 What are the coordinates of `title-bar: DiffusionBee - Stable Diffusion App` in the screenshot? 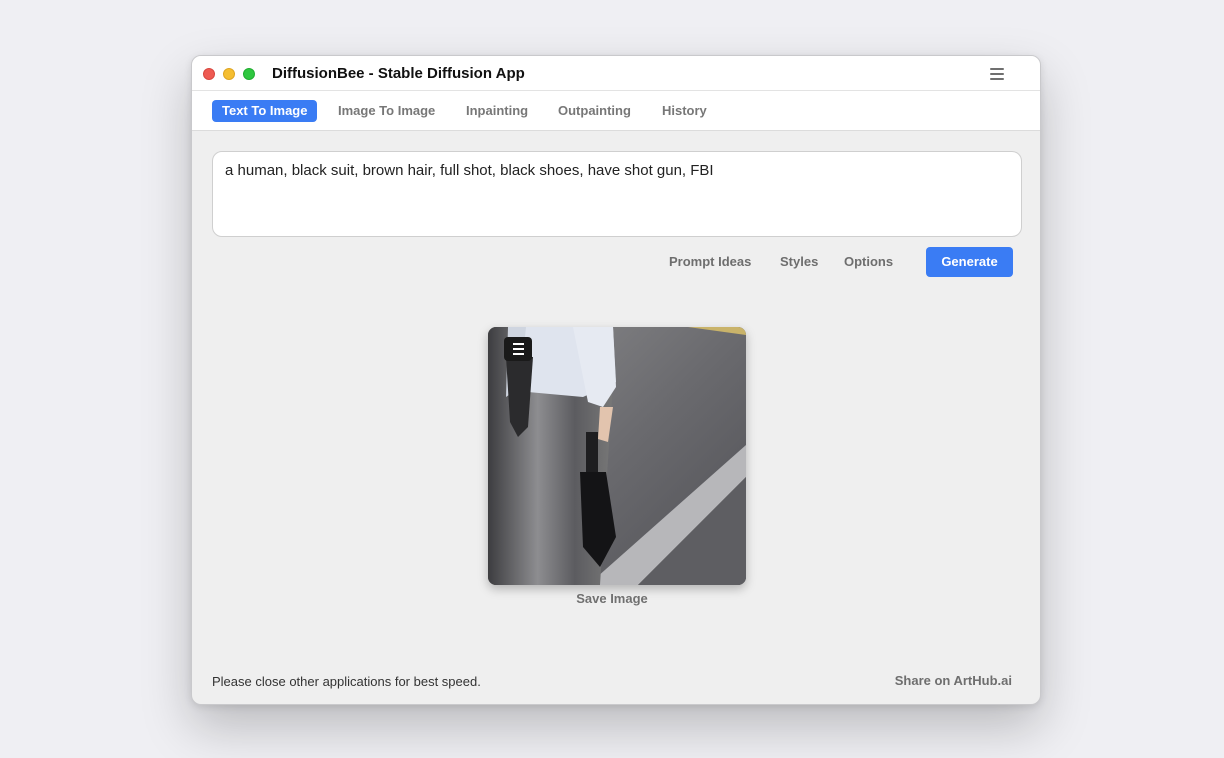 It's located at (616, 73).